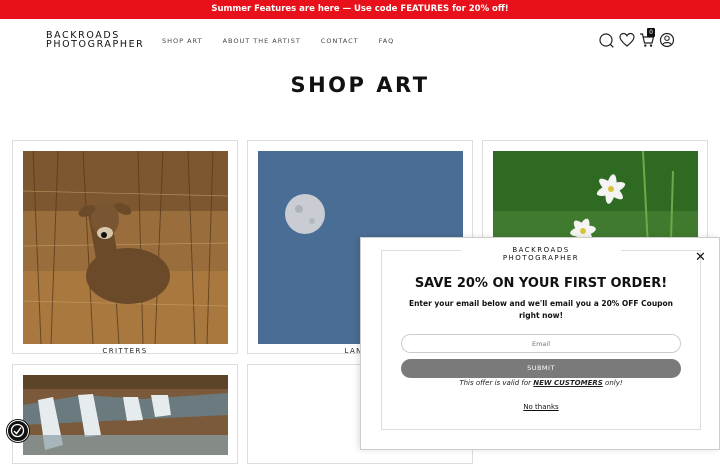 Image resolution: width=720 pixels, height=464 pixels. I want to click on offer-new-customers: NEW CUSTOMERS, so click(568, 383).